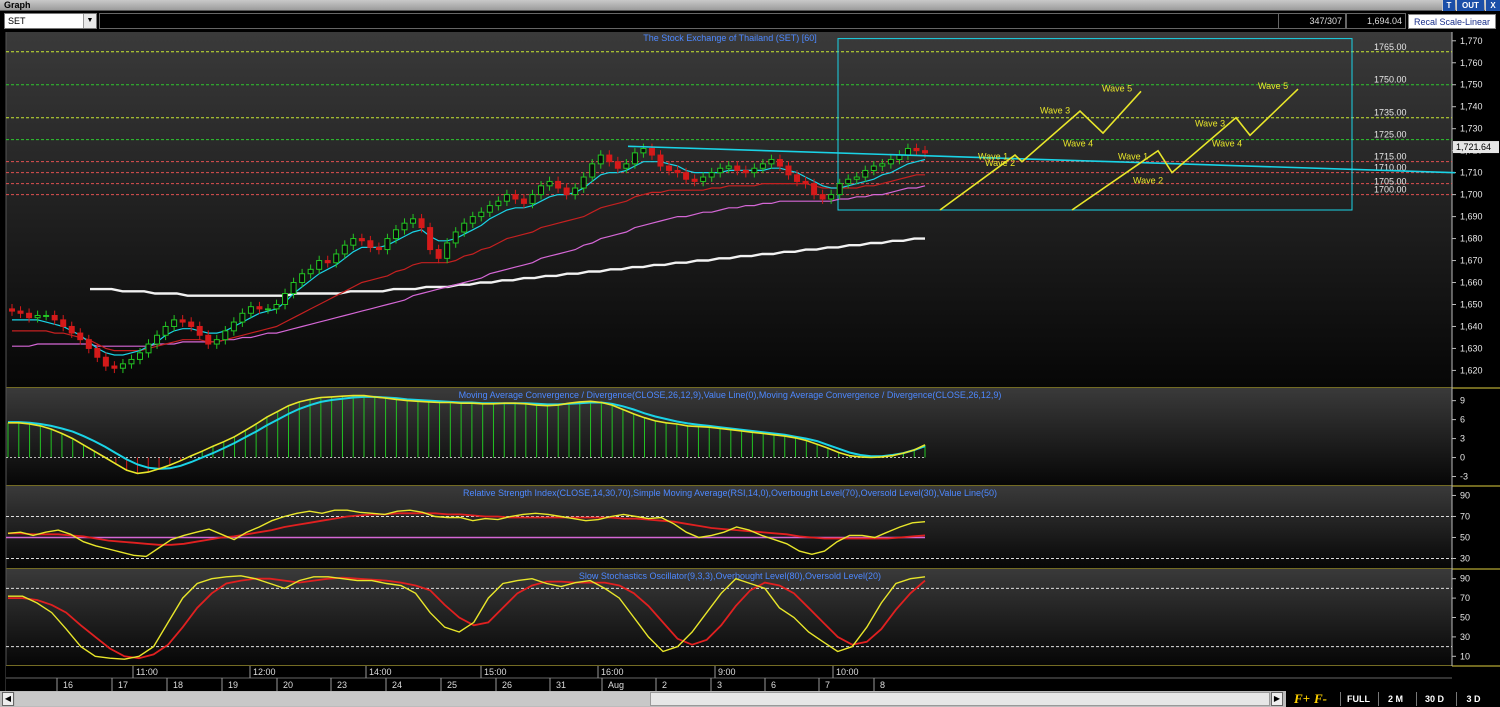 The width and height of the screenshot is (1500, 707). I want to click on scroll-left-icon: ◀, so click(8, 699).